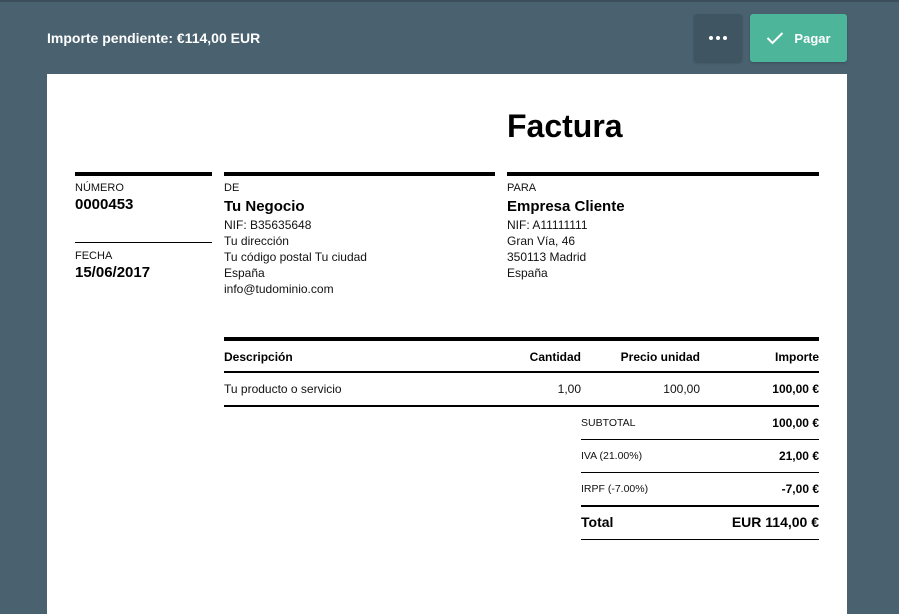 This screenshot has height=614, width=899. What do you see at coordinates (295, 257) in the screenshot?
I see `from-city: Tu código postal Tu ciudad` at bounding box center [295, 257].